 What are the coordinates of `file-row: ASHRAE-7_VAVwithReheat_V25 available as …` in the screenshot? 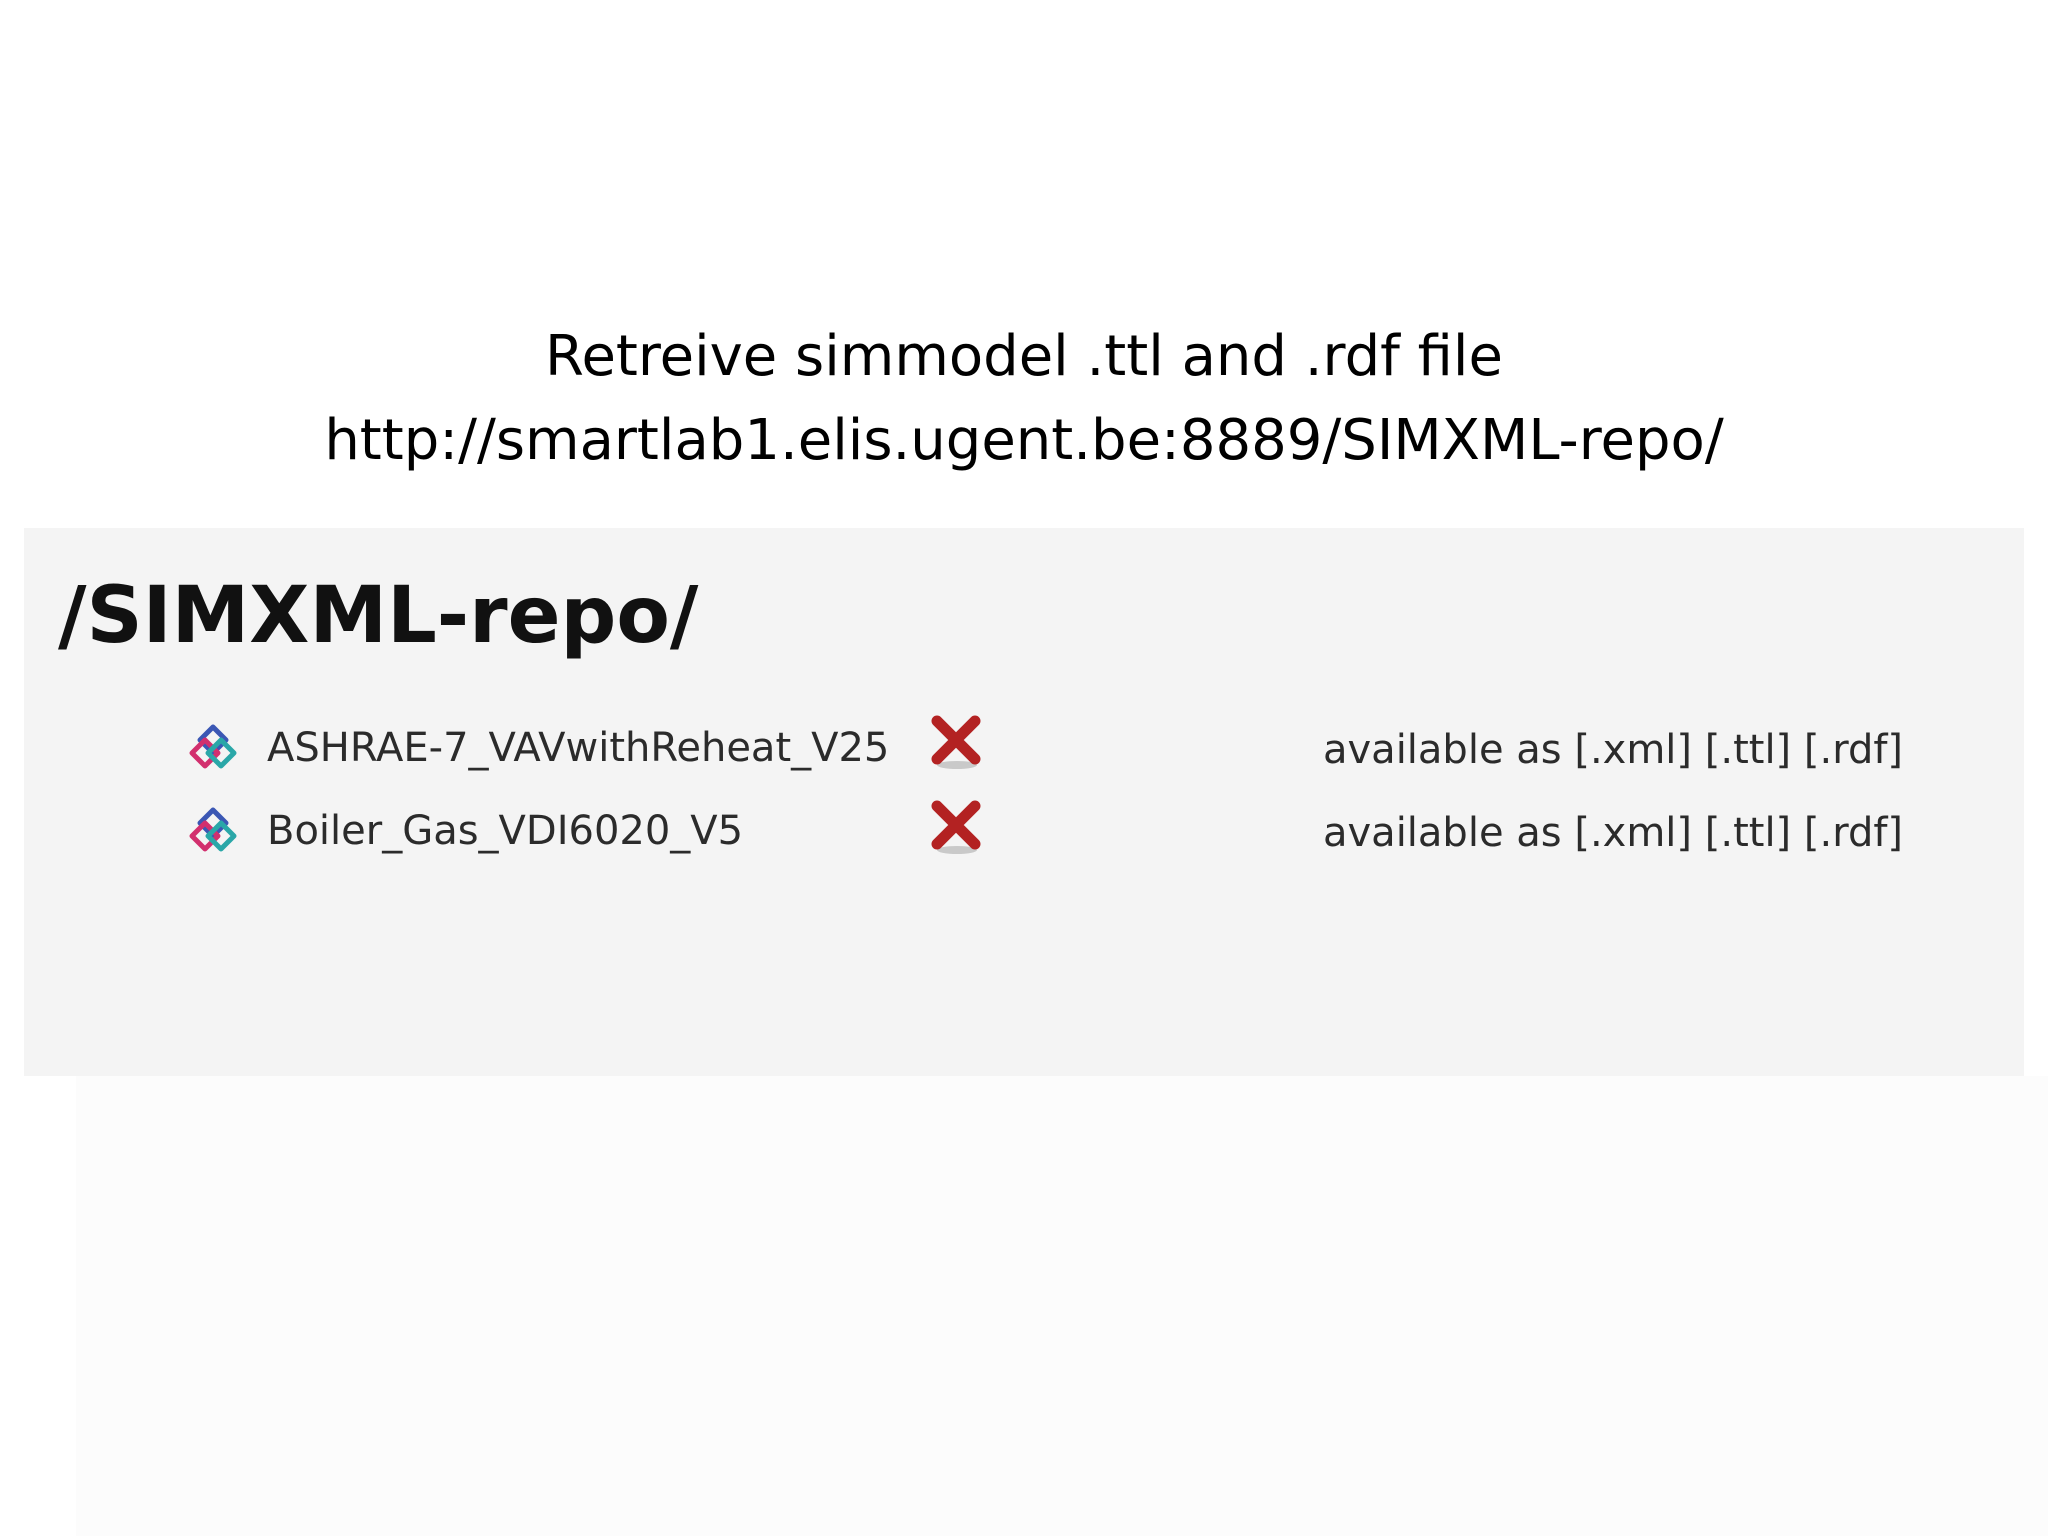 It's located at (1024, 748).